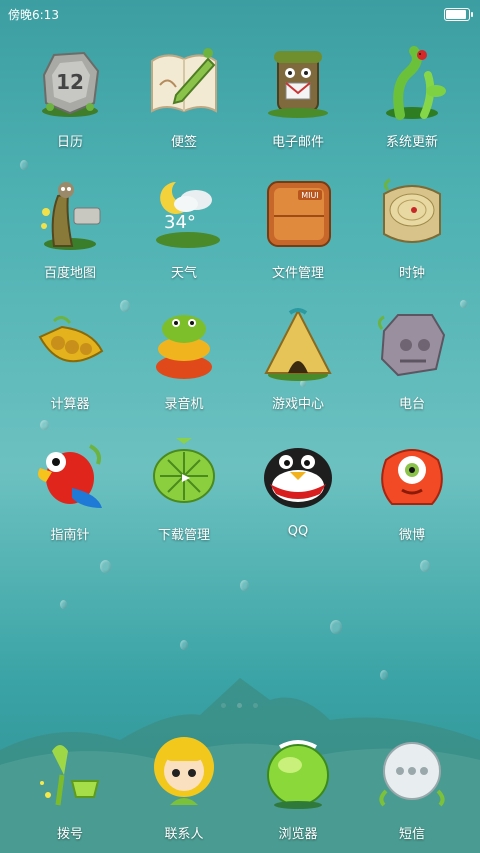 The height and width of the screenshot is (853, 480). I want to click on app-file-manager: MIUI 文件管理, so click(298, 233).